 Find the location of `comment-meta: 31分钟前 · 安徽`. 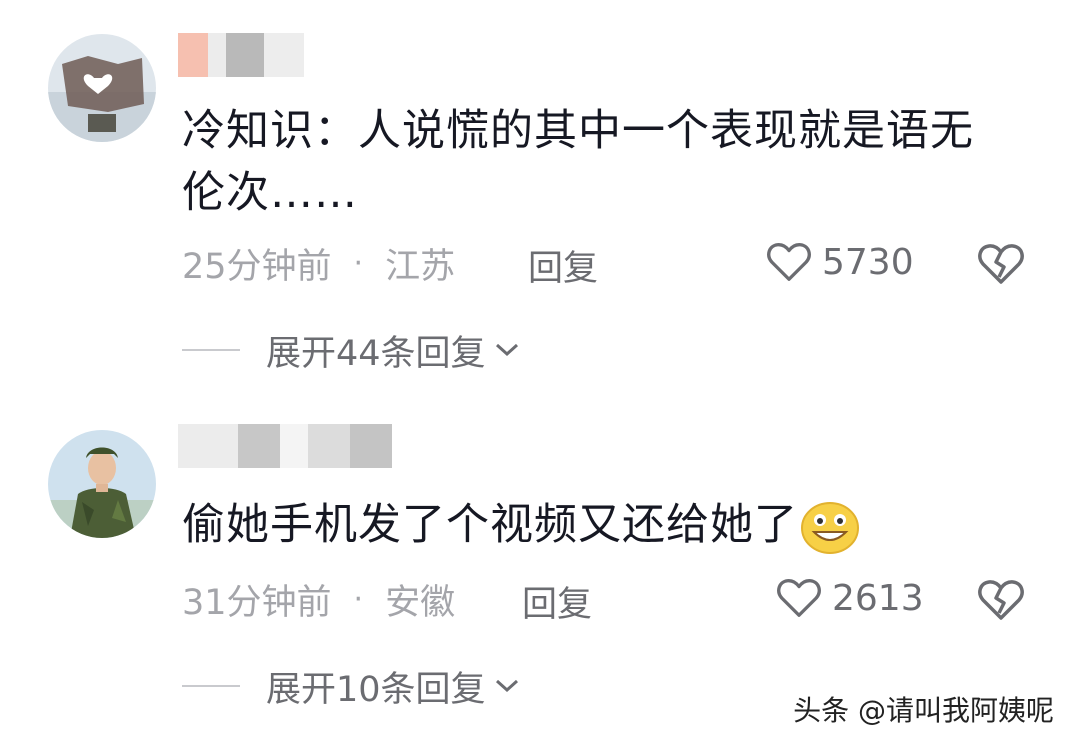

comment-meta: 31分钟前 · 安徽 is located at coordinates (318, 599).